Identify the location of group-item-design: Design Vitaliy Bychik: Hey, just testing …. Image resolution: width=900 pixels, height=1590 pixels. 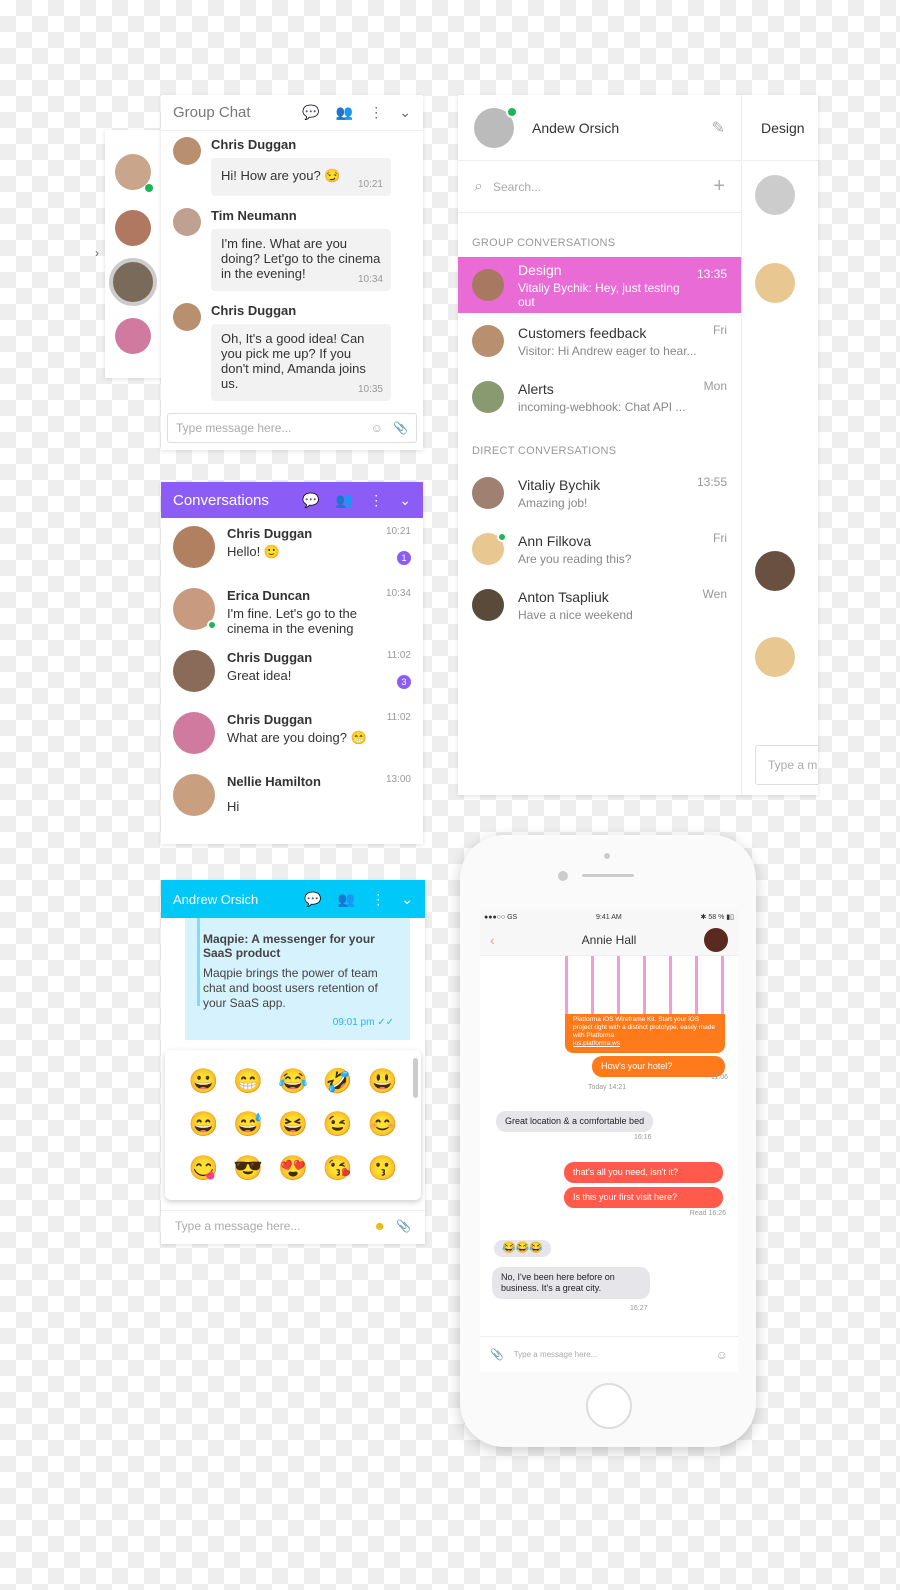
(599, 285).